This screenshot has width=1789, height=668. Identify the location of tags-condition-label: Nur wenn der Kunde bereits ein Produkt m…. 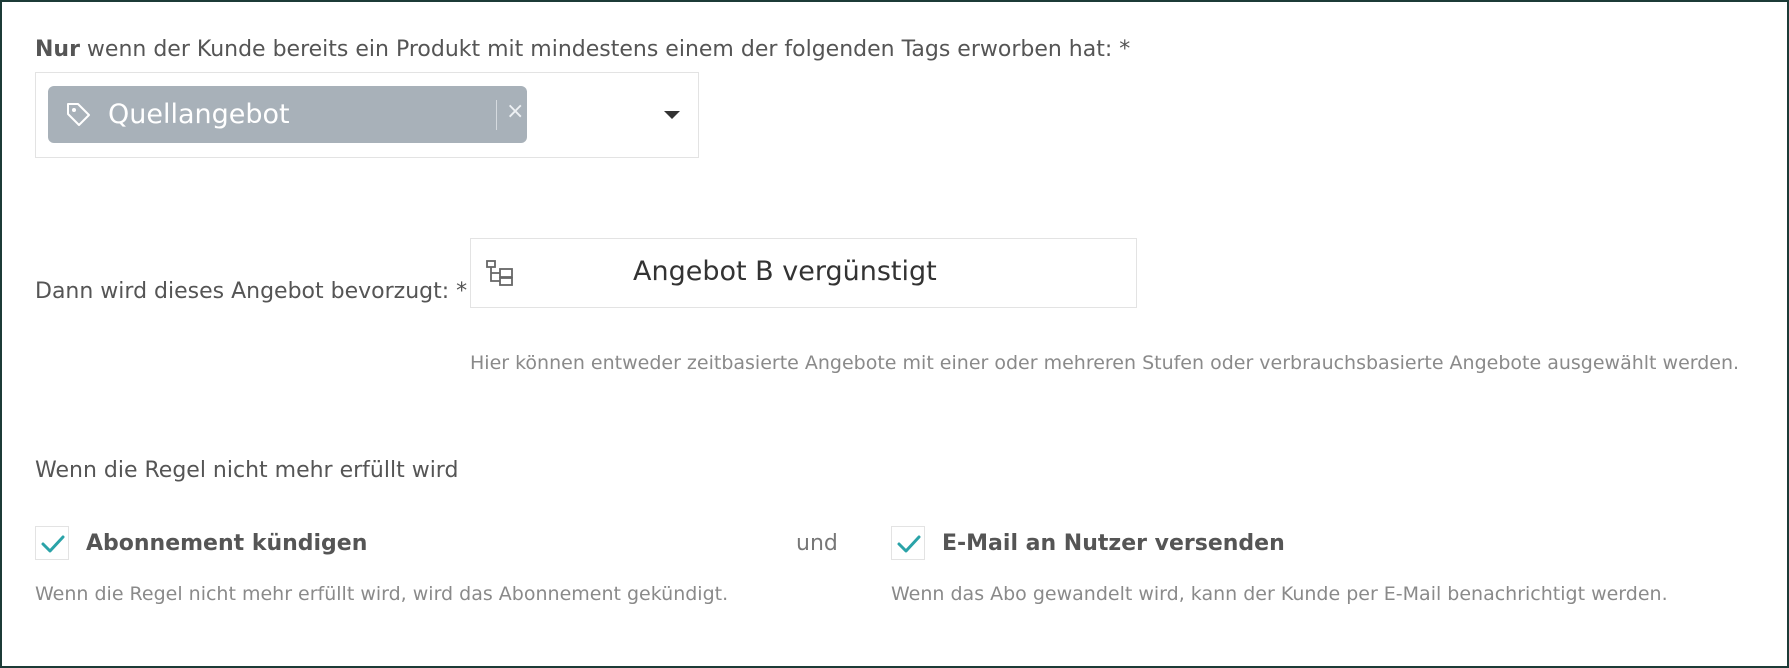
(582, 49).